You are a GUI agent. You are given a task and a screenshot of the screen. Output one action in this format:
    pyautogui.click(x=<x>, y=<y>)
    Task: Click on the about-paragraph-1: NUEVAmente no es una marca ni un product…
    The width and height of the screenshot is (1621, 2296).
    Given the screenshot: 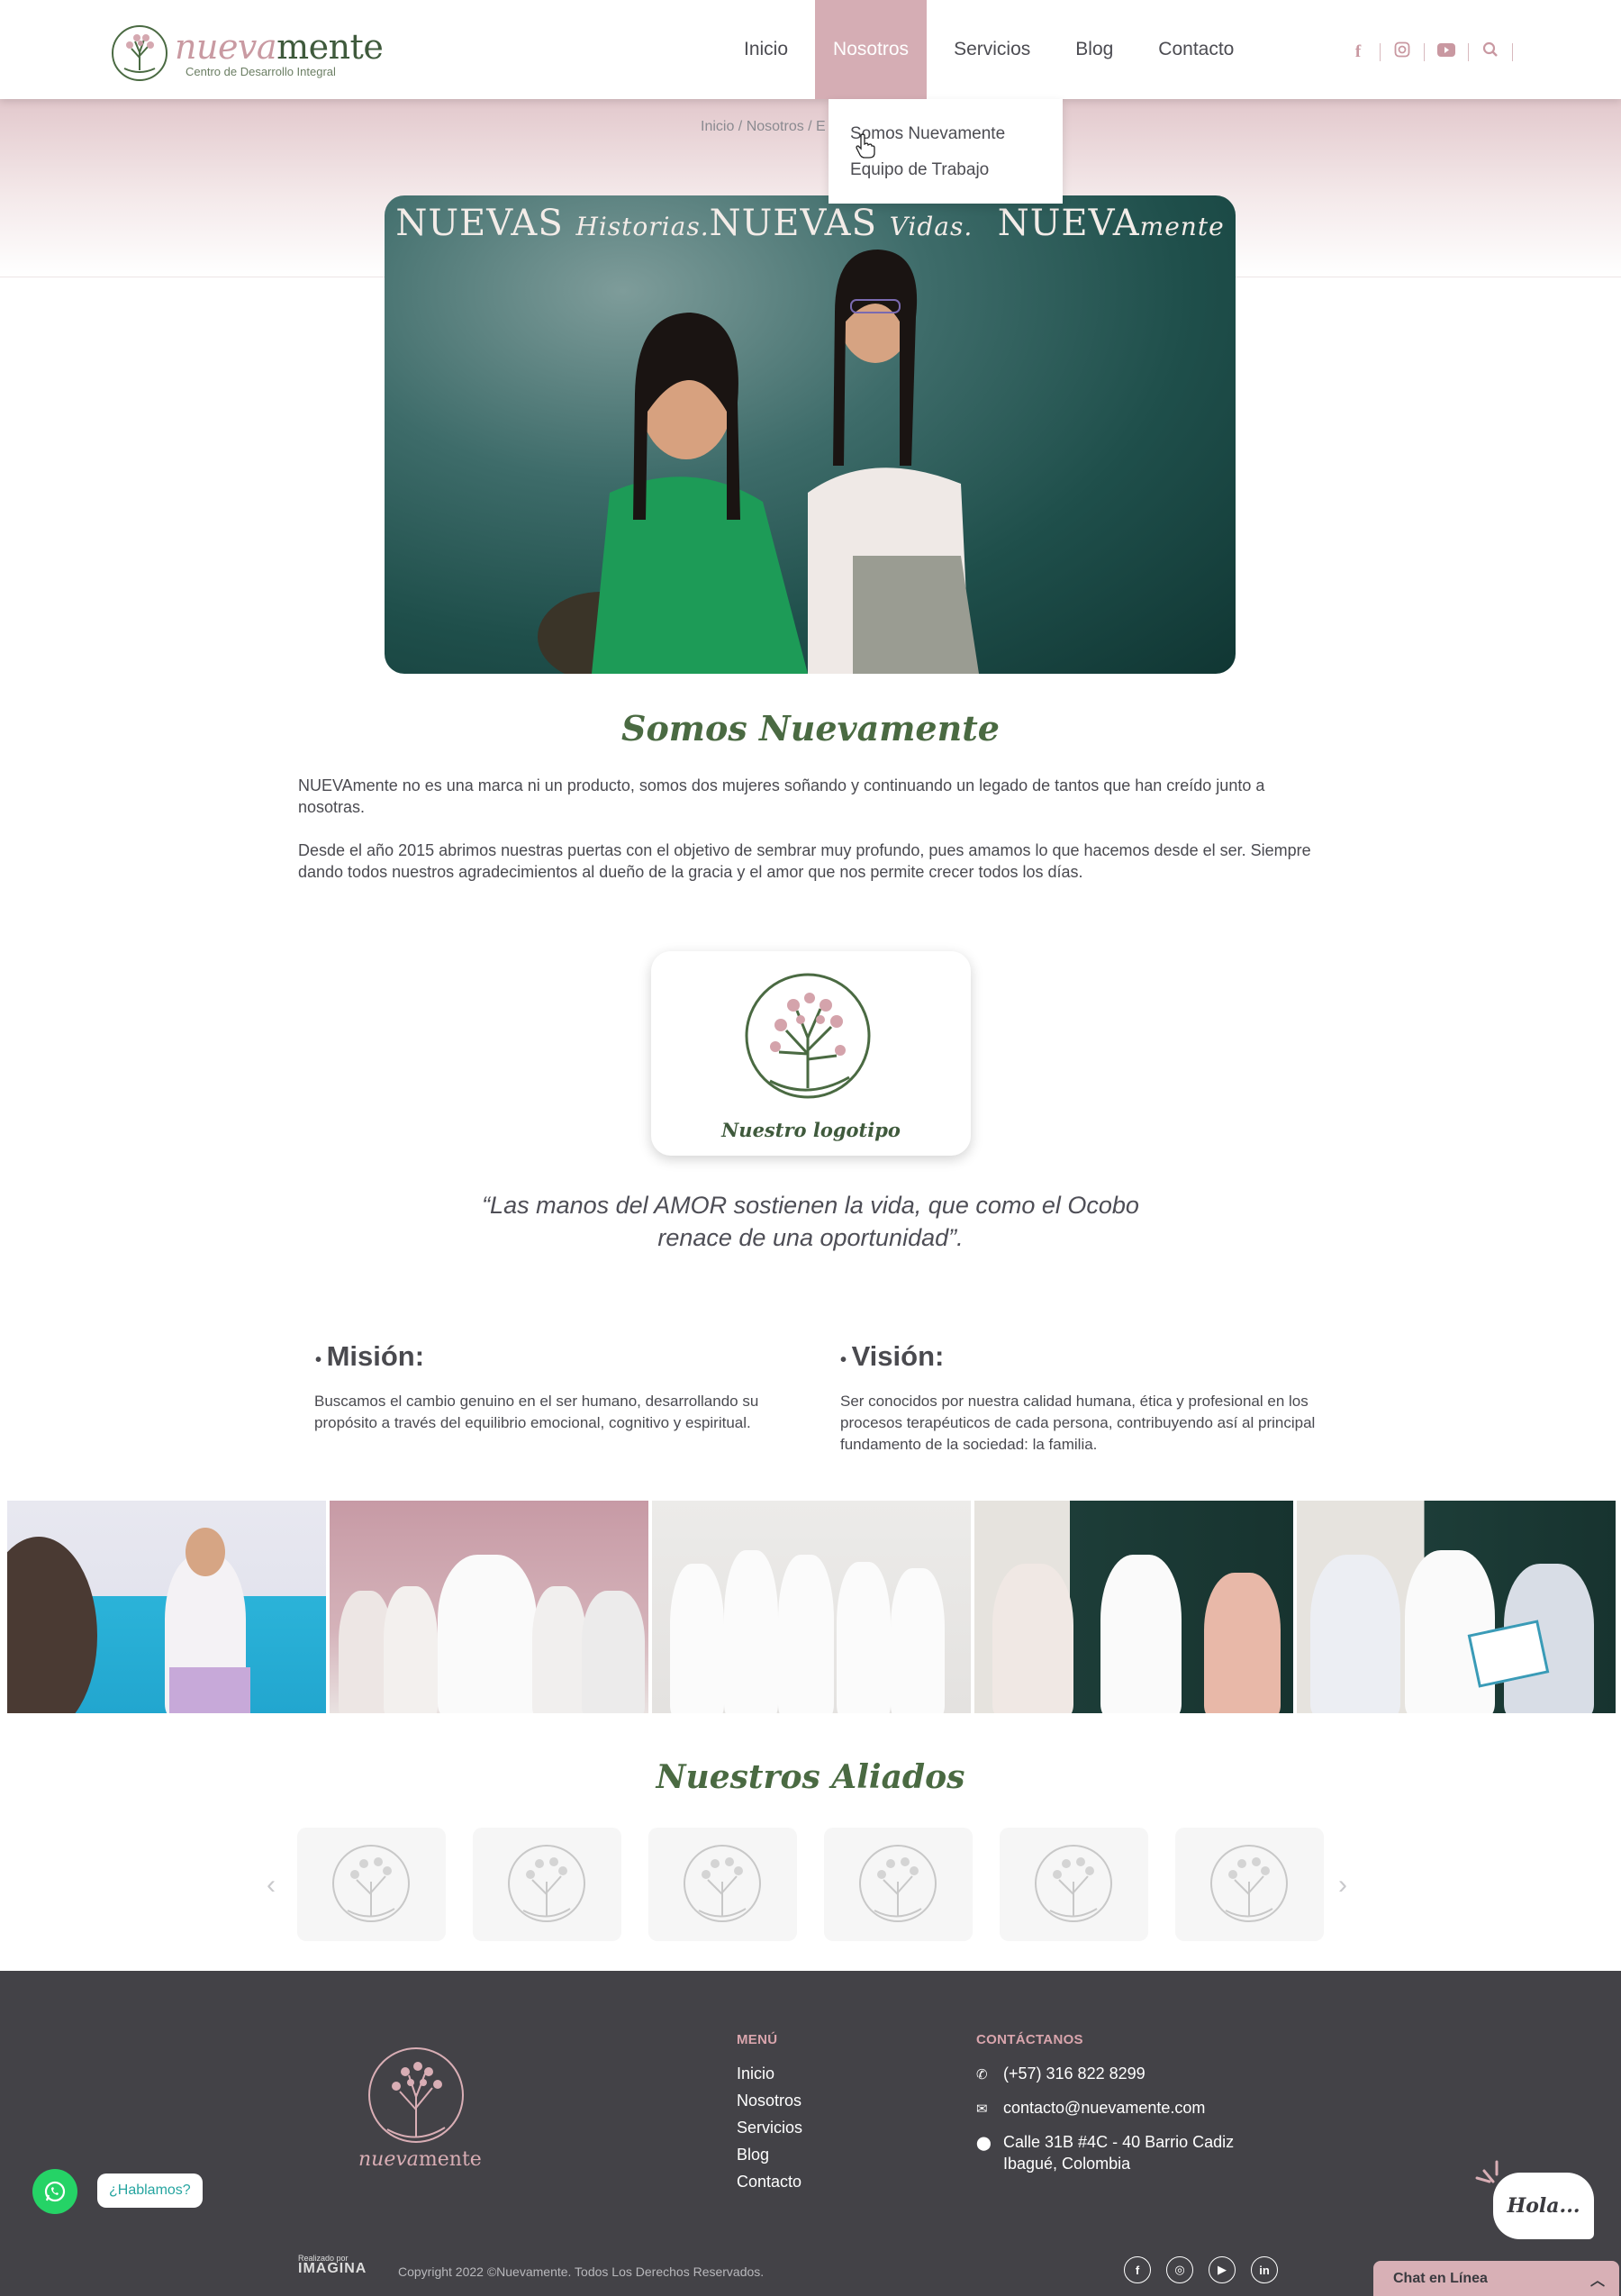 What is the action you would take?
    pyautogui.click(x=781, y=796)
    